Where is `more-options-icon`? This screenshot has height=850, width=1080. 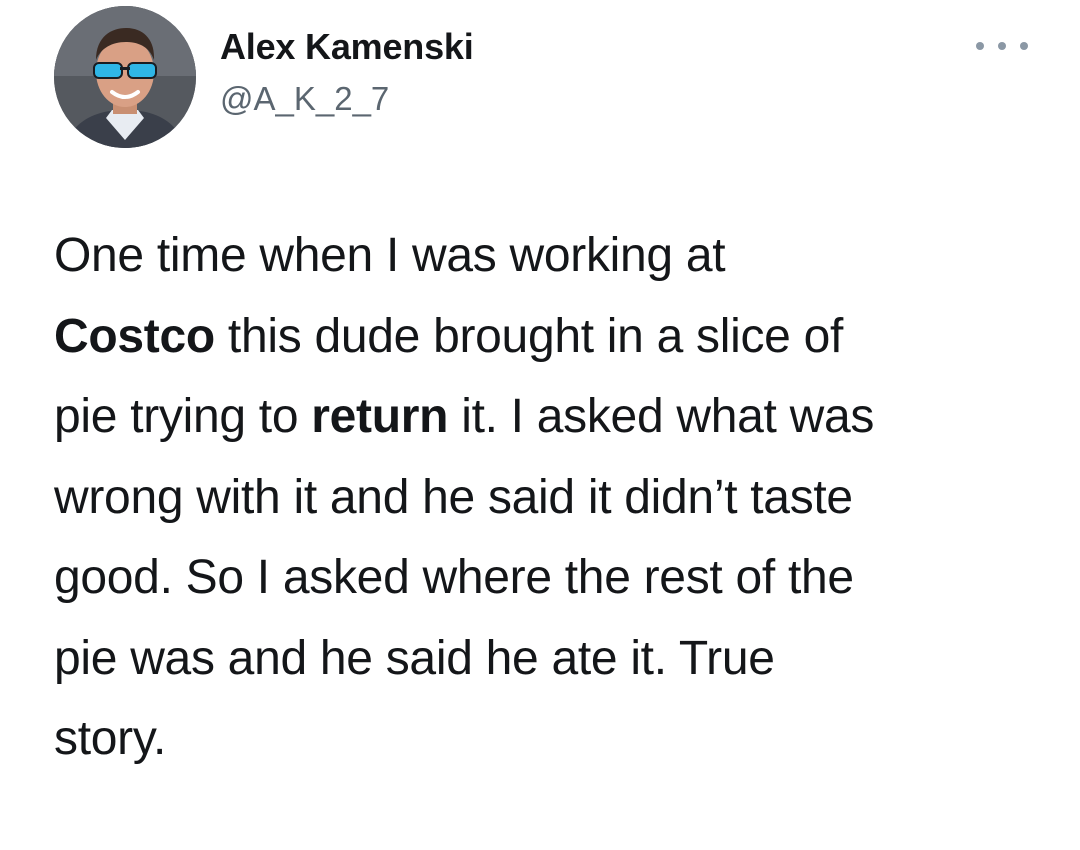 more-options-icon is located at coordinates (1002, 46).